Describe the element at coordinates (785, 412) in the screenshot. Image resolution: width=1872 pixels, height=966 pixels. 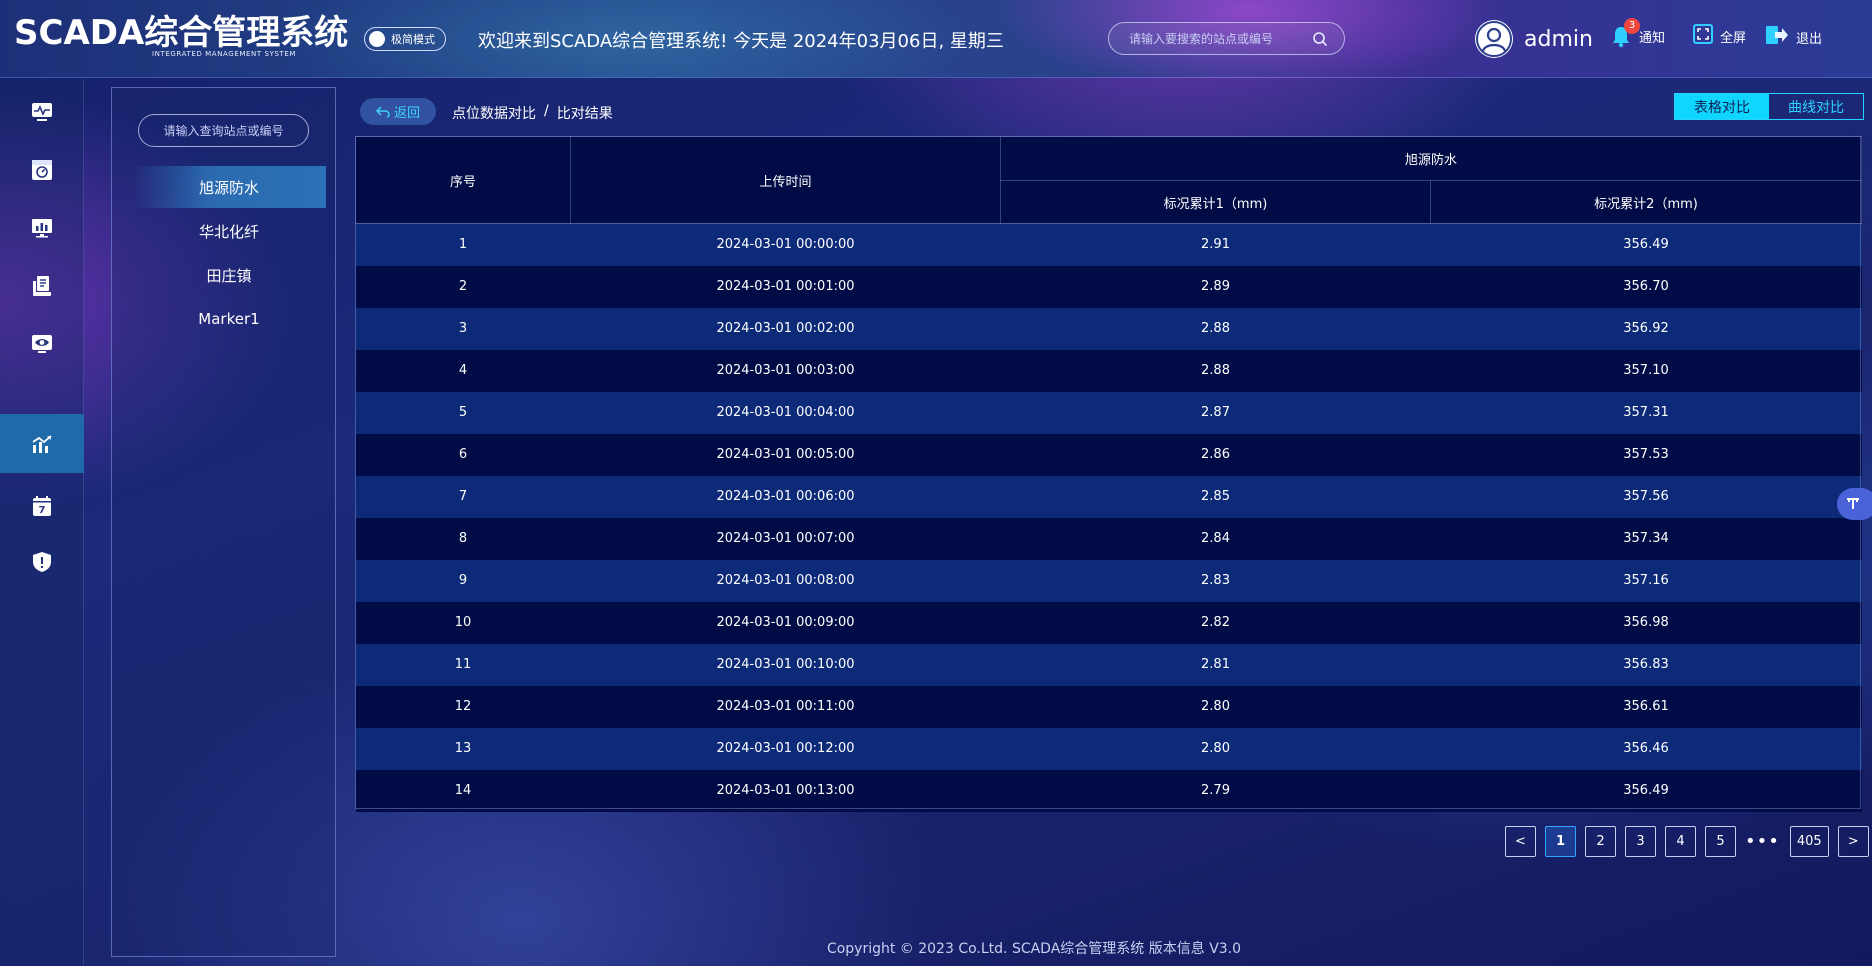
I see `cell-upload-time: 2024-03-01 00:04:00` at that location.